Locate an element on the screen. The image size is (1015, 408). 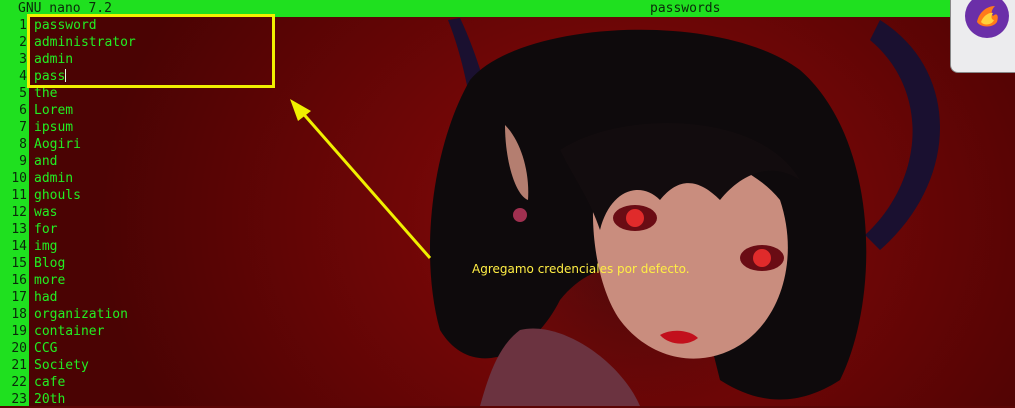
line-number: 2 is located at coordinates (23, 42).